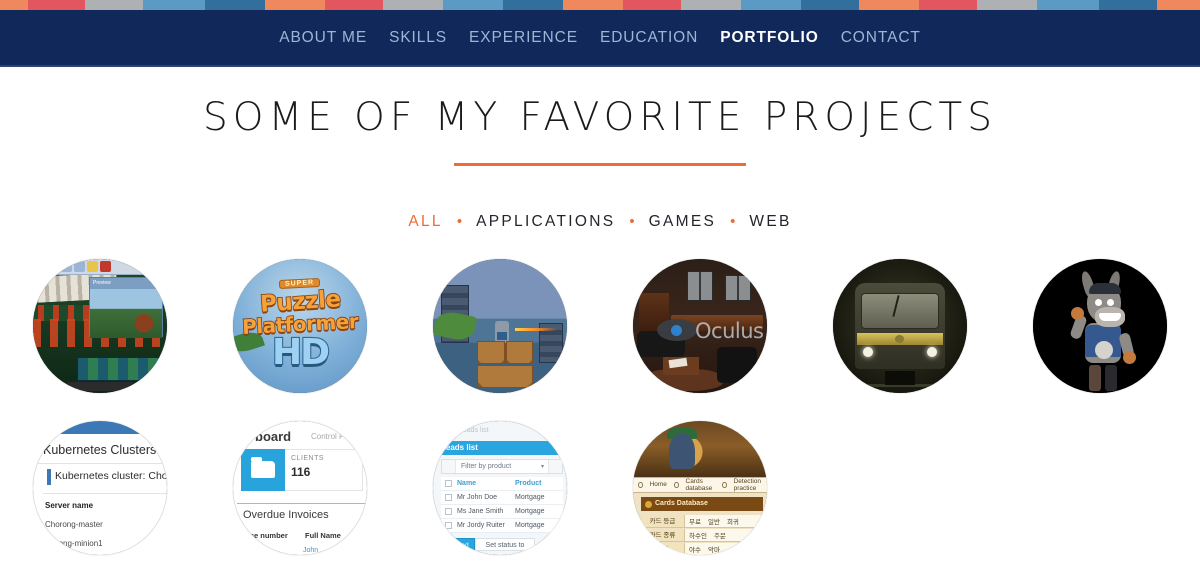 The image size is (1200, 578). What do you see at coordinates (455, 325) in the screenshot?
I see `foliage-shape` at bounding box center [455, 325].